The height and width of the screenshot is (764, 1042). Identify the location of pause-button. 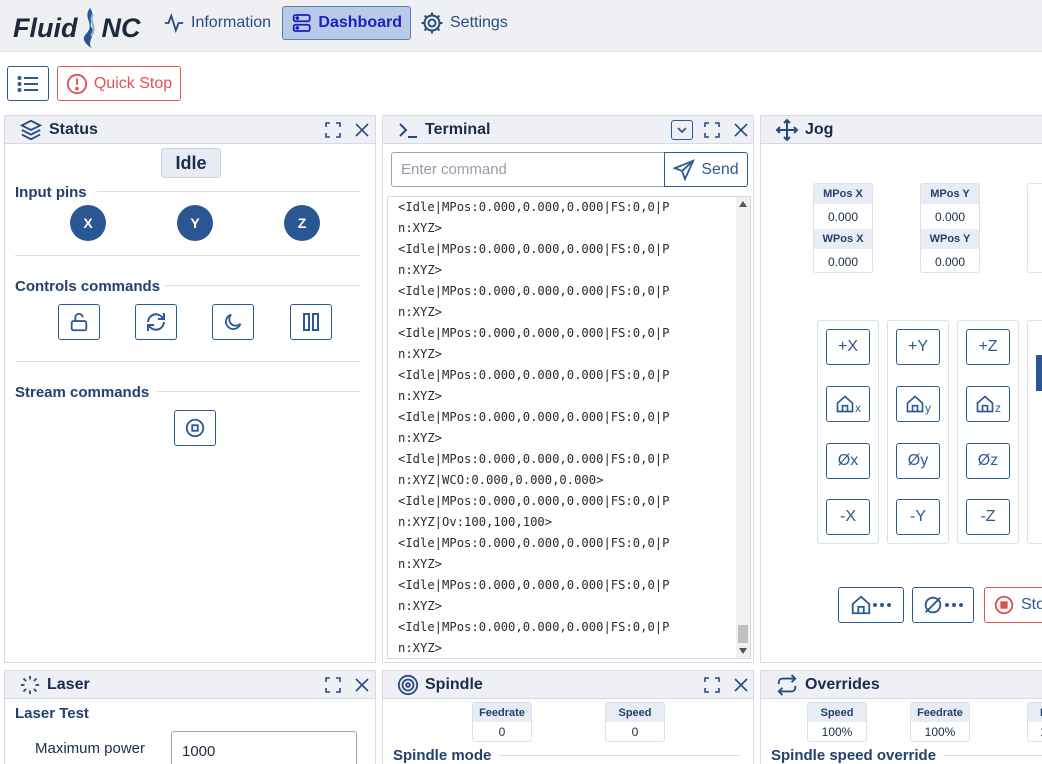
(311, 322).